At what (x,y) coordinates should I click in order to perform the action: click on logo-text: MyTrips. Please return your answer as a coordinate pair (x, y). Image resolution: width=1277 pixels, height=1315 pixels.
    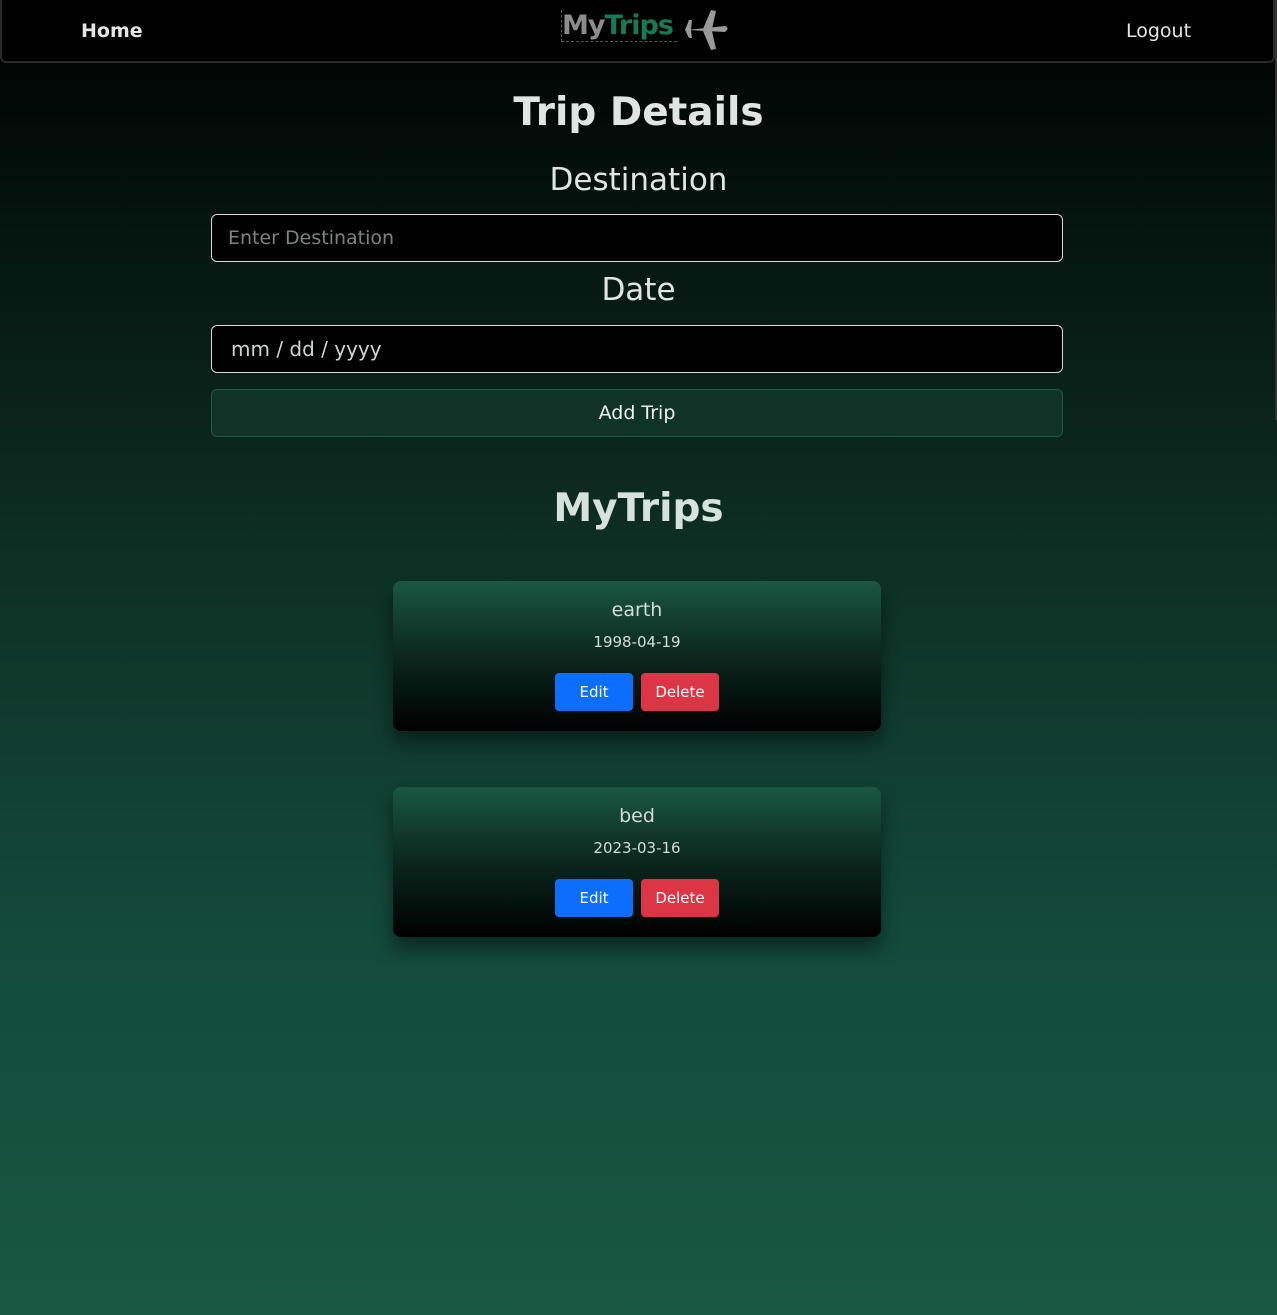
    Looking at the image, I should click on (619, 26).